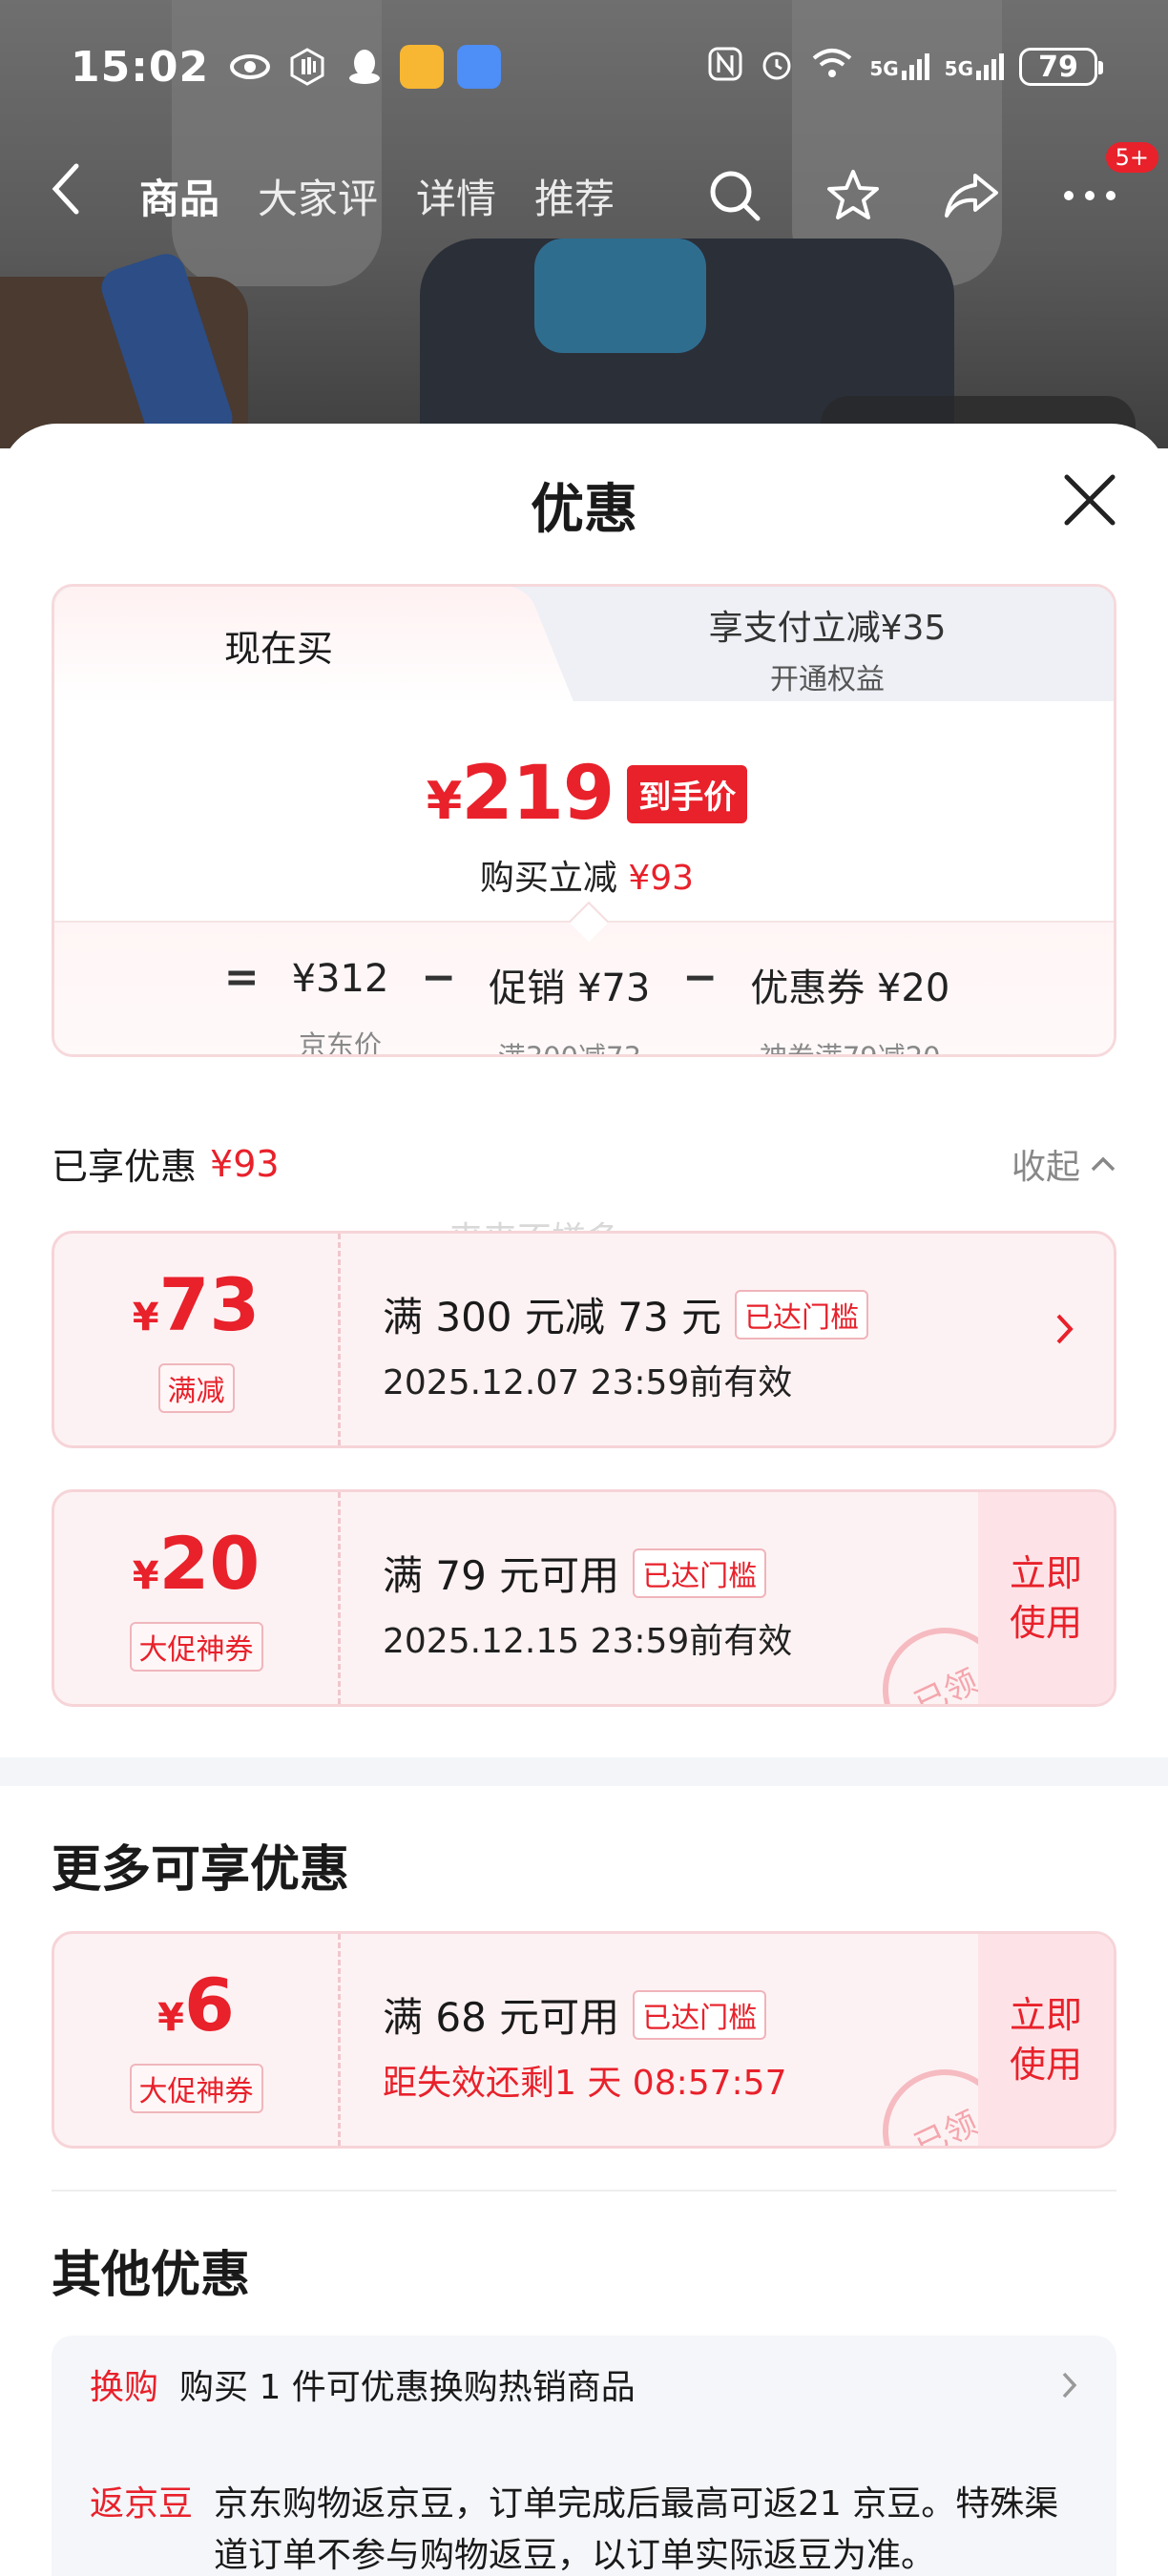  Describe the element at coordinates (1064, 1164) in the screenshot. I see `collapse-button: 收起` at that location.